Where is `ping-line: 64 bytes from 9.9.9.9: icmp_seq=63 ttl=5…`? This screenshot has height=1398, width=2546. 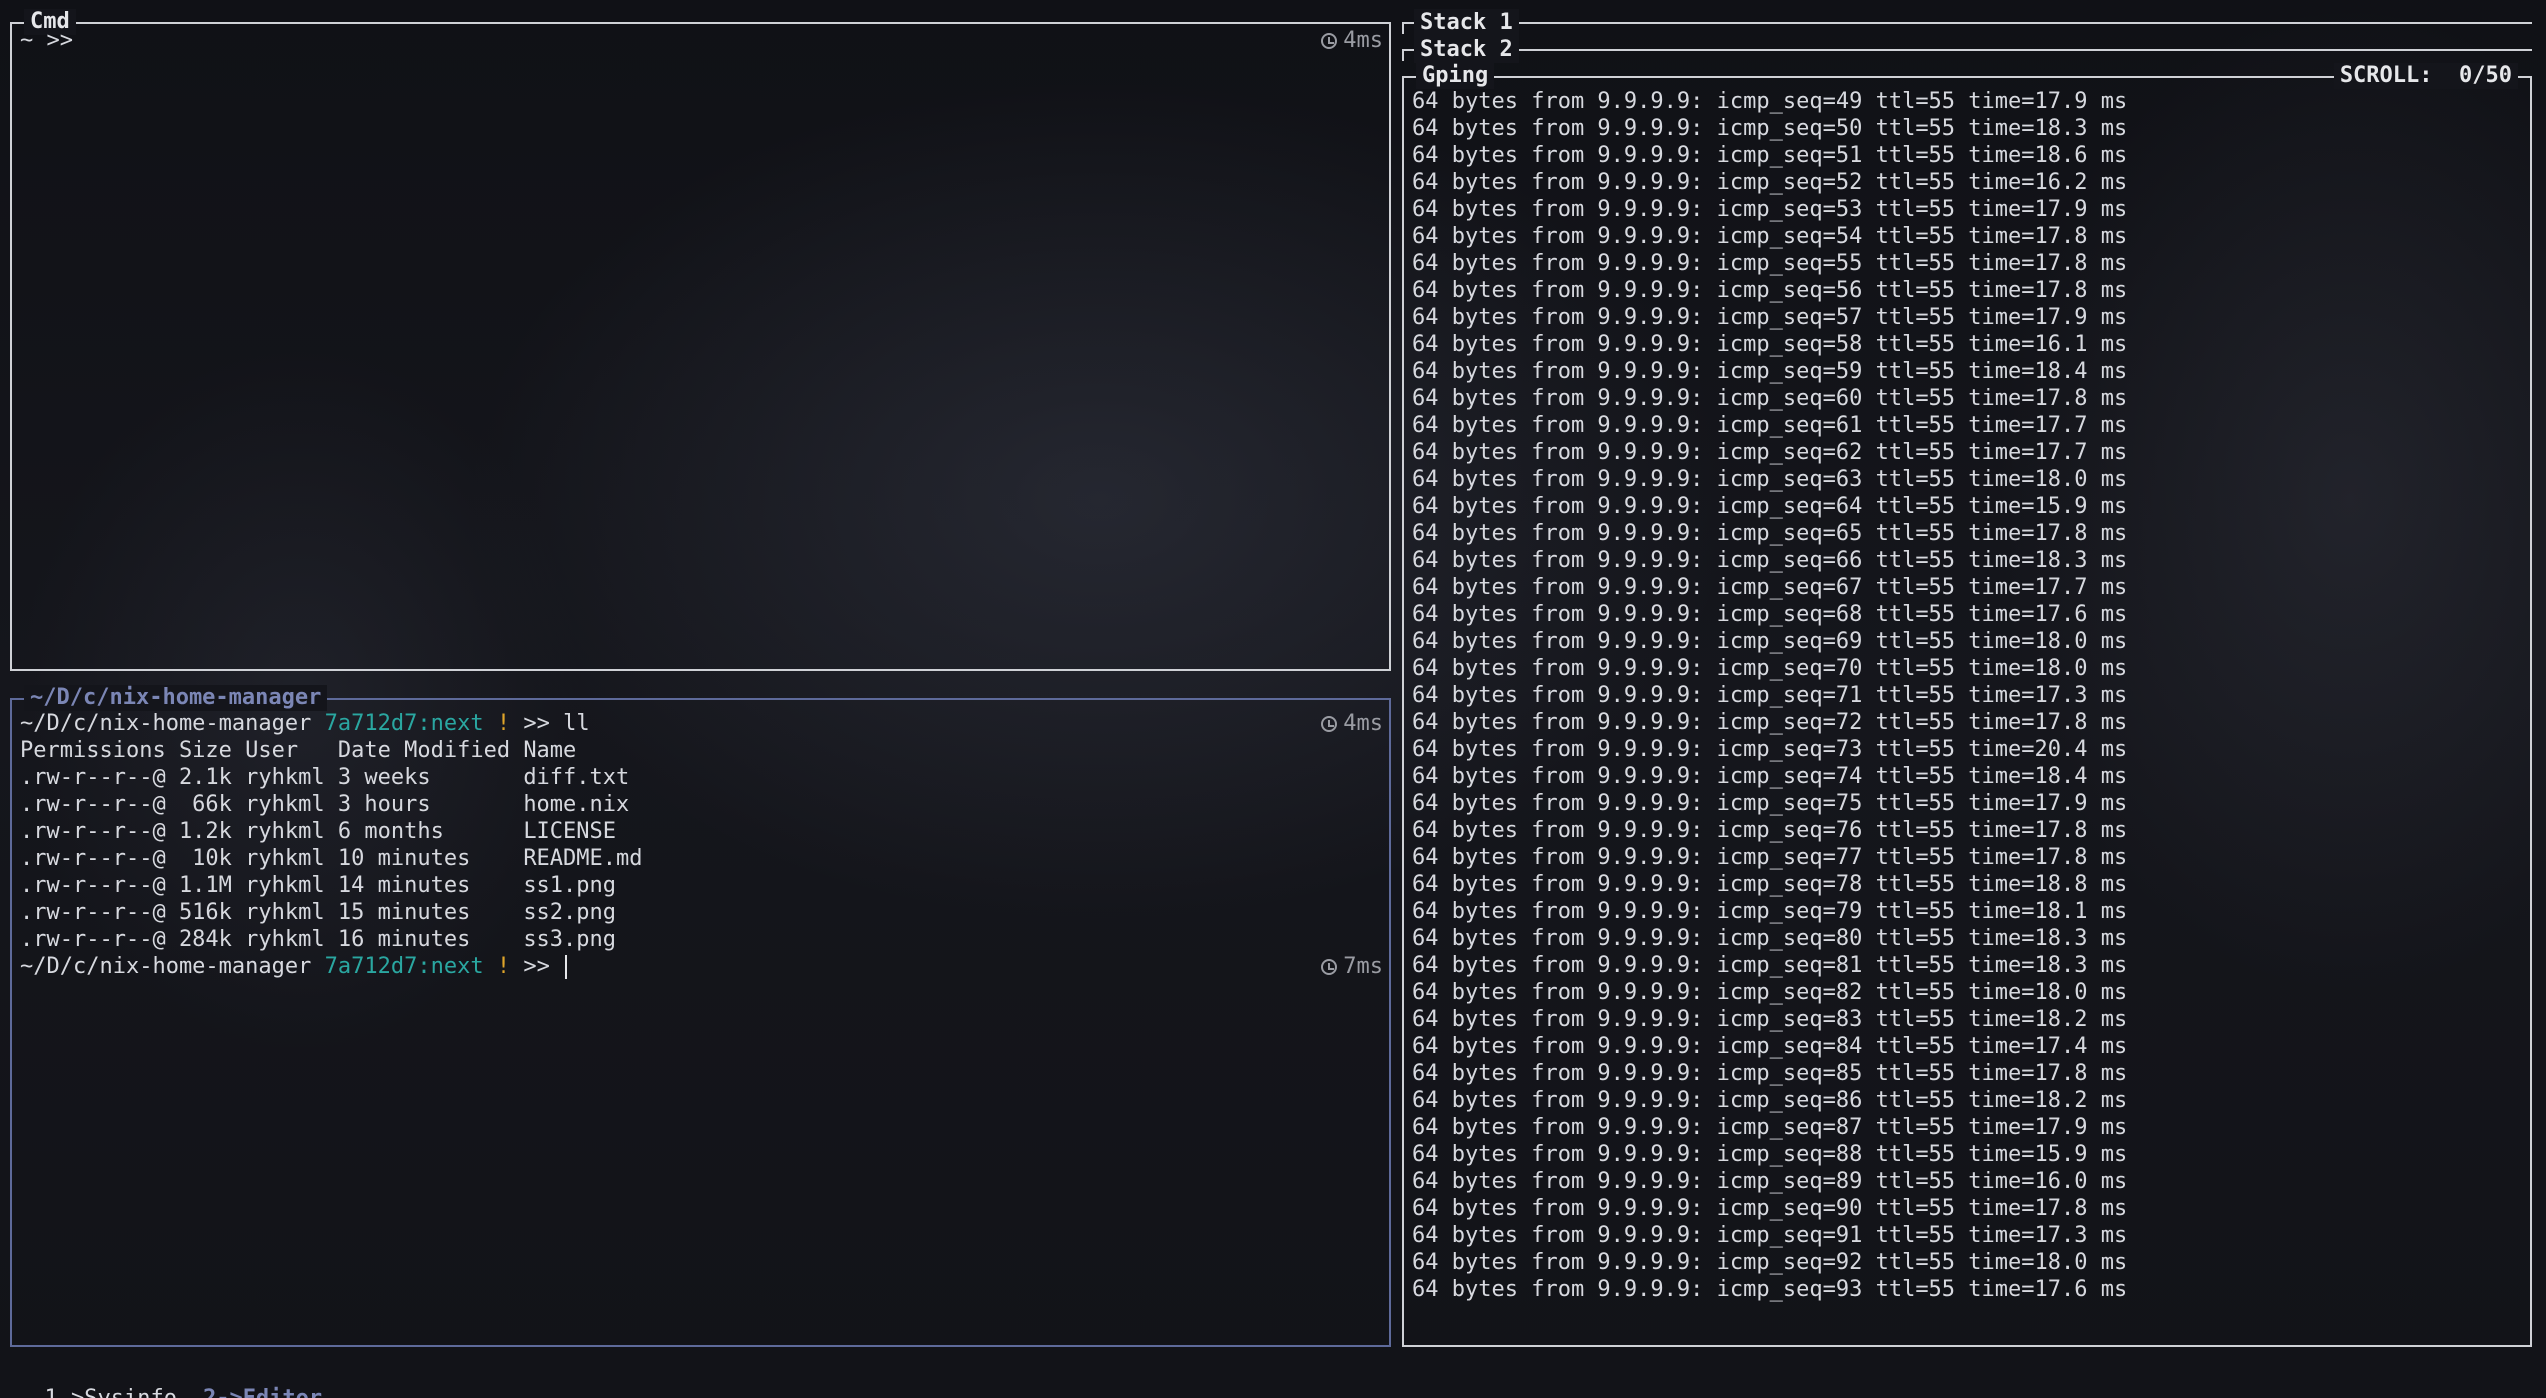
ping-line: 64 bytes from 9.9.9.9: icmp_seq=63 ttl=5… is located at coordinates (1770, 479).